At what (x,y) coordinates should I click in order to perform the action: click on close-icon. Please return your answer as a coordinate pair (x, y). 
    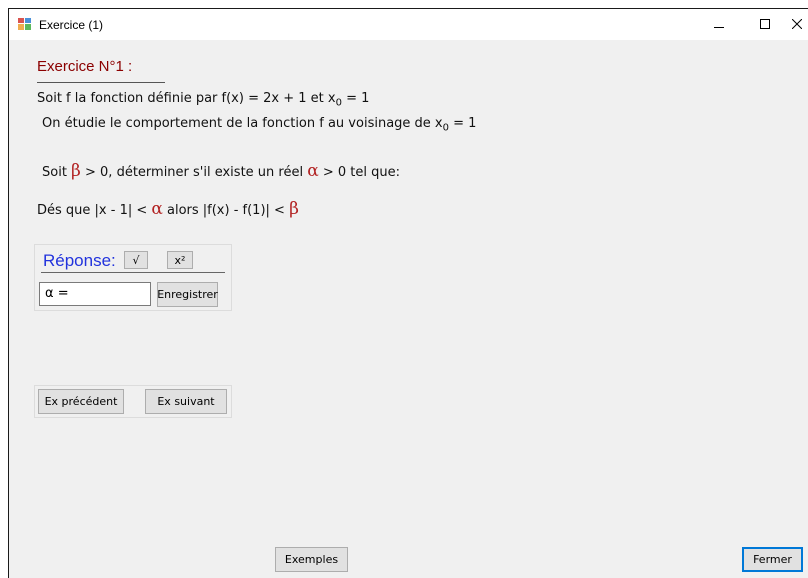
    Looking at the image, I should click on (797, 25).